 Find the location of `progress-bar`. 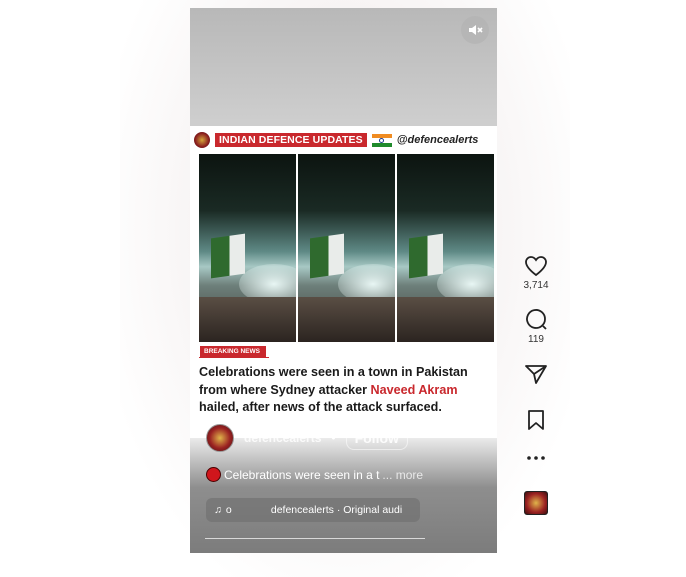

progress-bar is located at coordinates (315, 538).